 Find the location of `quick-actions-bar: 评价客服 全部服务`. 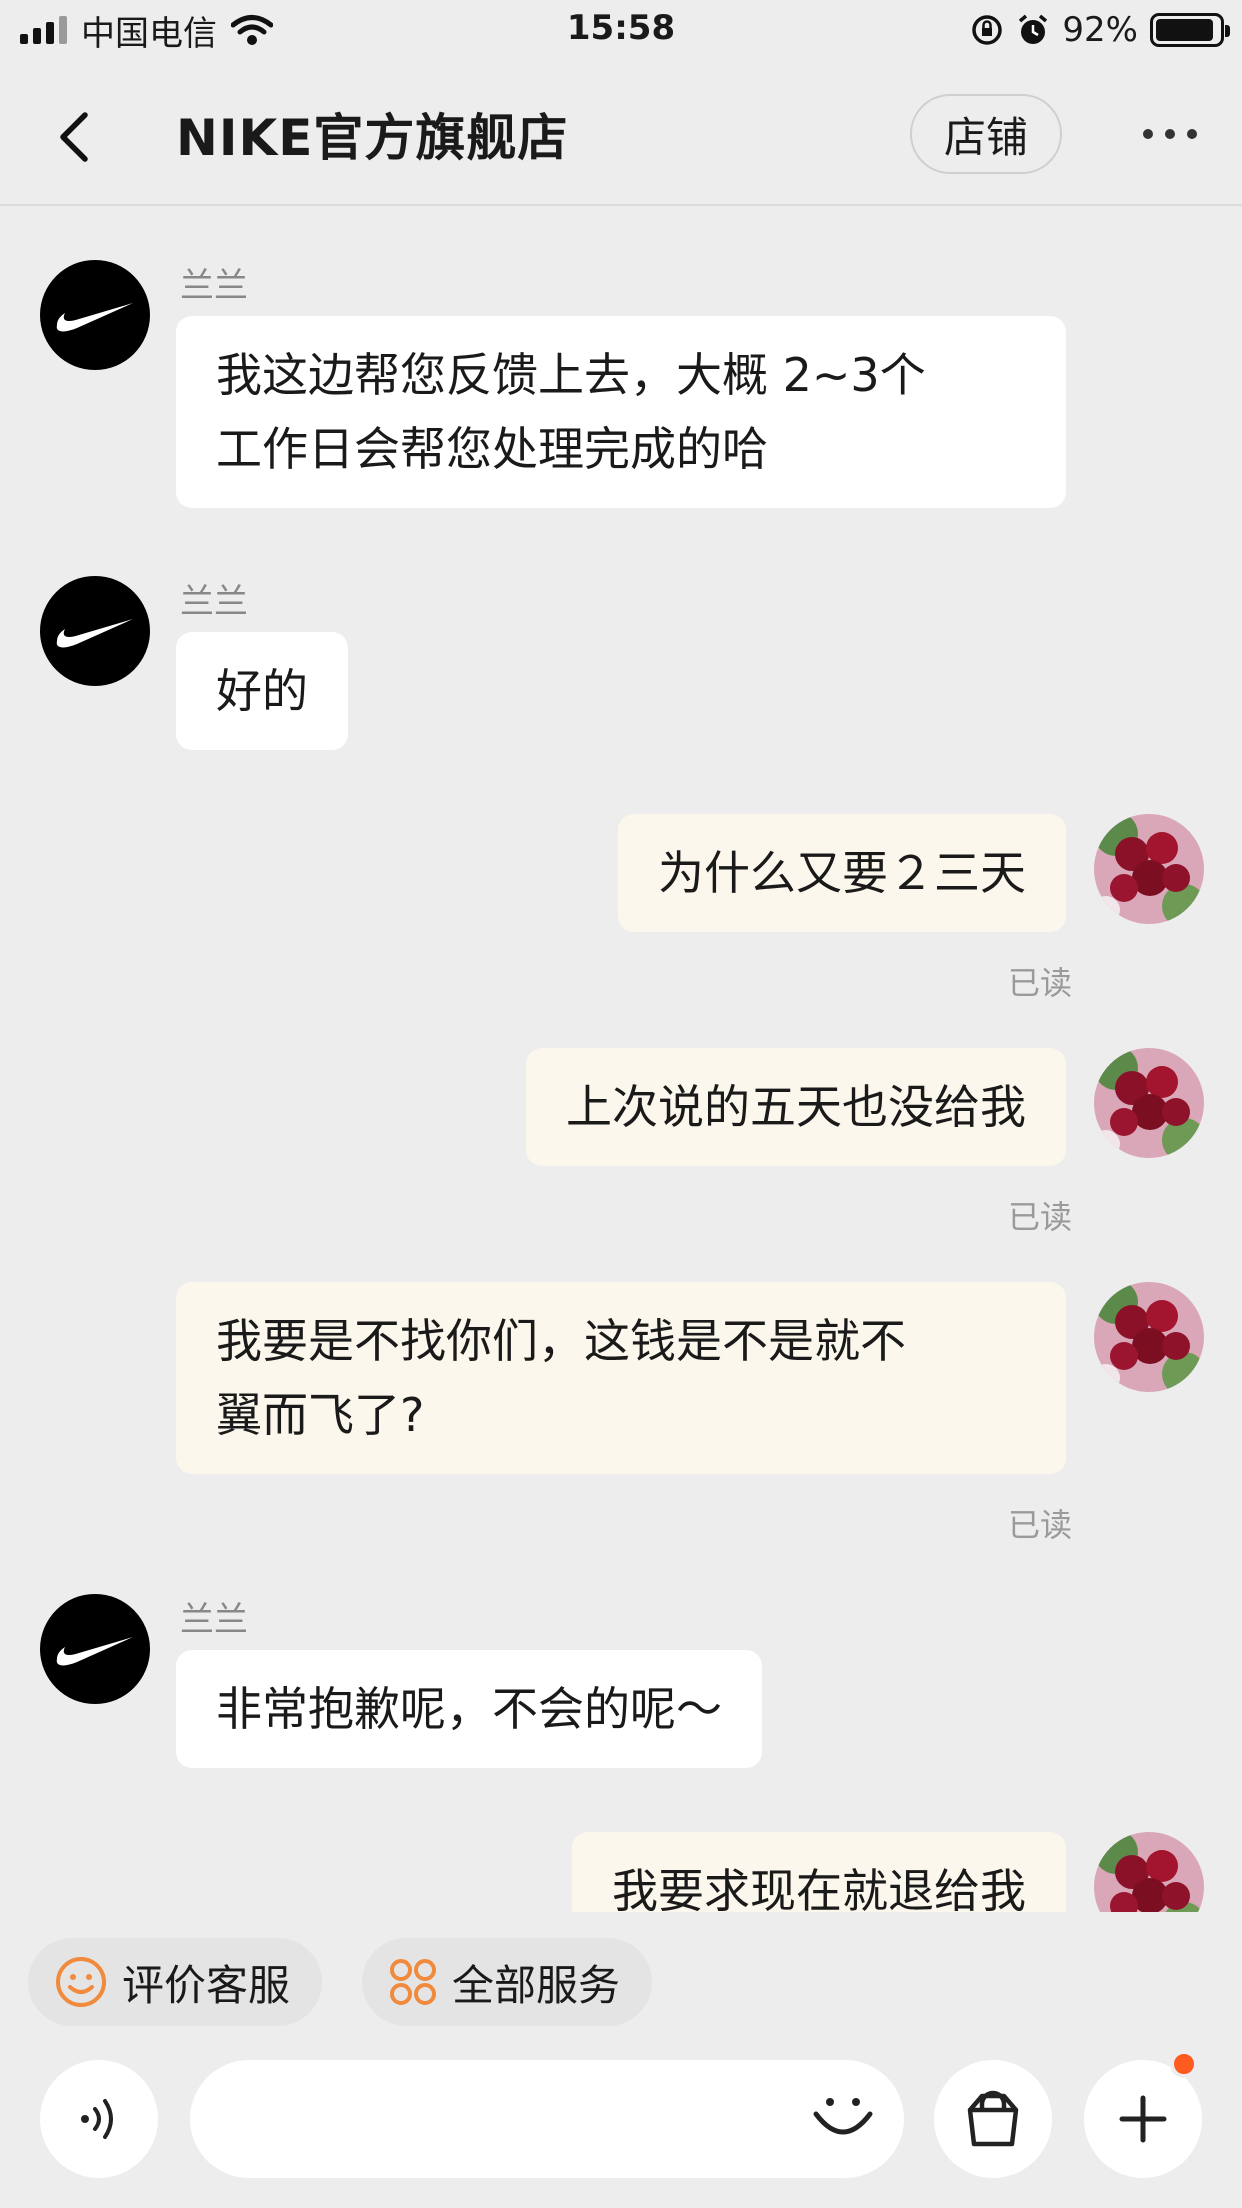

quick-actions-bar: 评价客服 全部服务 is located at coordinates (621, 1982).